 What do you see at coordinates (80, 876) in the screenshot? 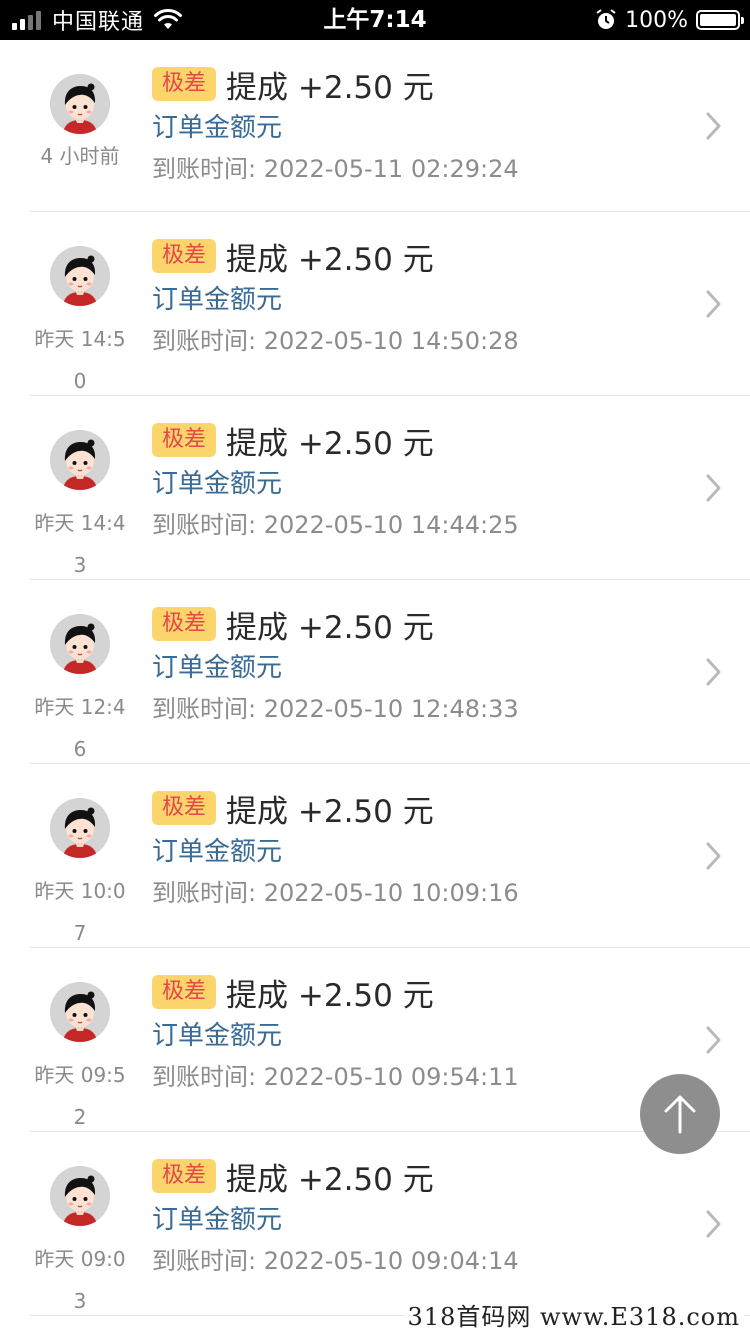
I see `item-left: 昨天 10:07` at bounding box center [80, 876].